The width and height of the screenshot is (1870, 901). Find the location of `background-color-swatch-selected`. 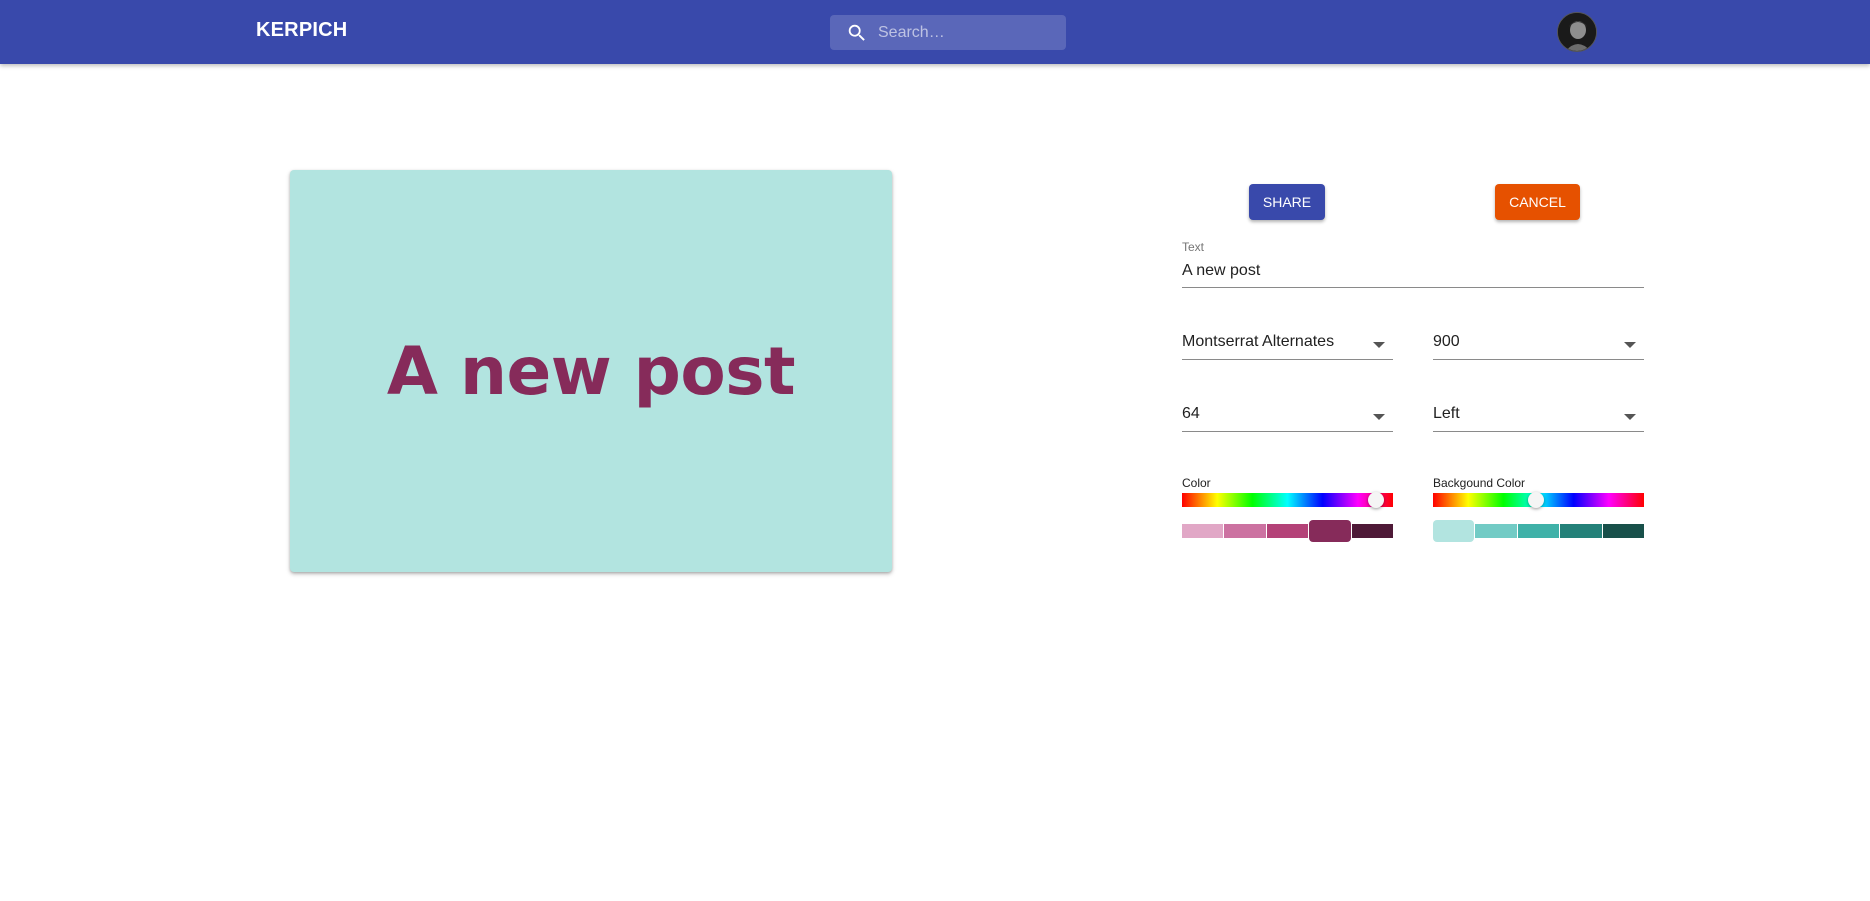

background-color-swatch-selected is located at coordinates (1454, 531).